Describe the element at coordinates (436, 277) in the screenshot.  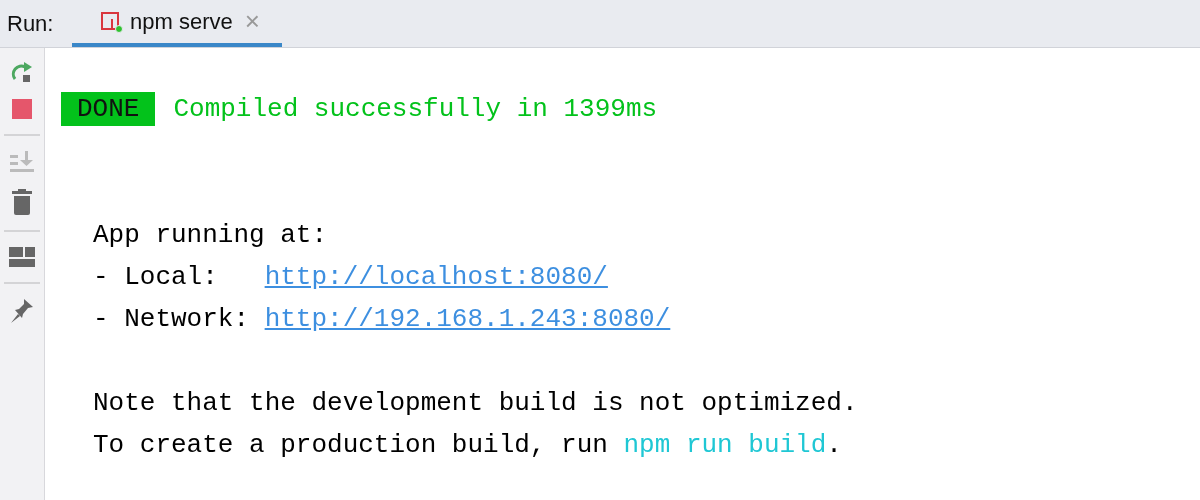
I see `url-link: http://localhost:8080/` at that location.